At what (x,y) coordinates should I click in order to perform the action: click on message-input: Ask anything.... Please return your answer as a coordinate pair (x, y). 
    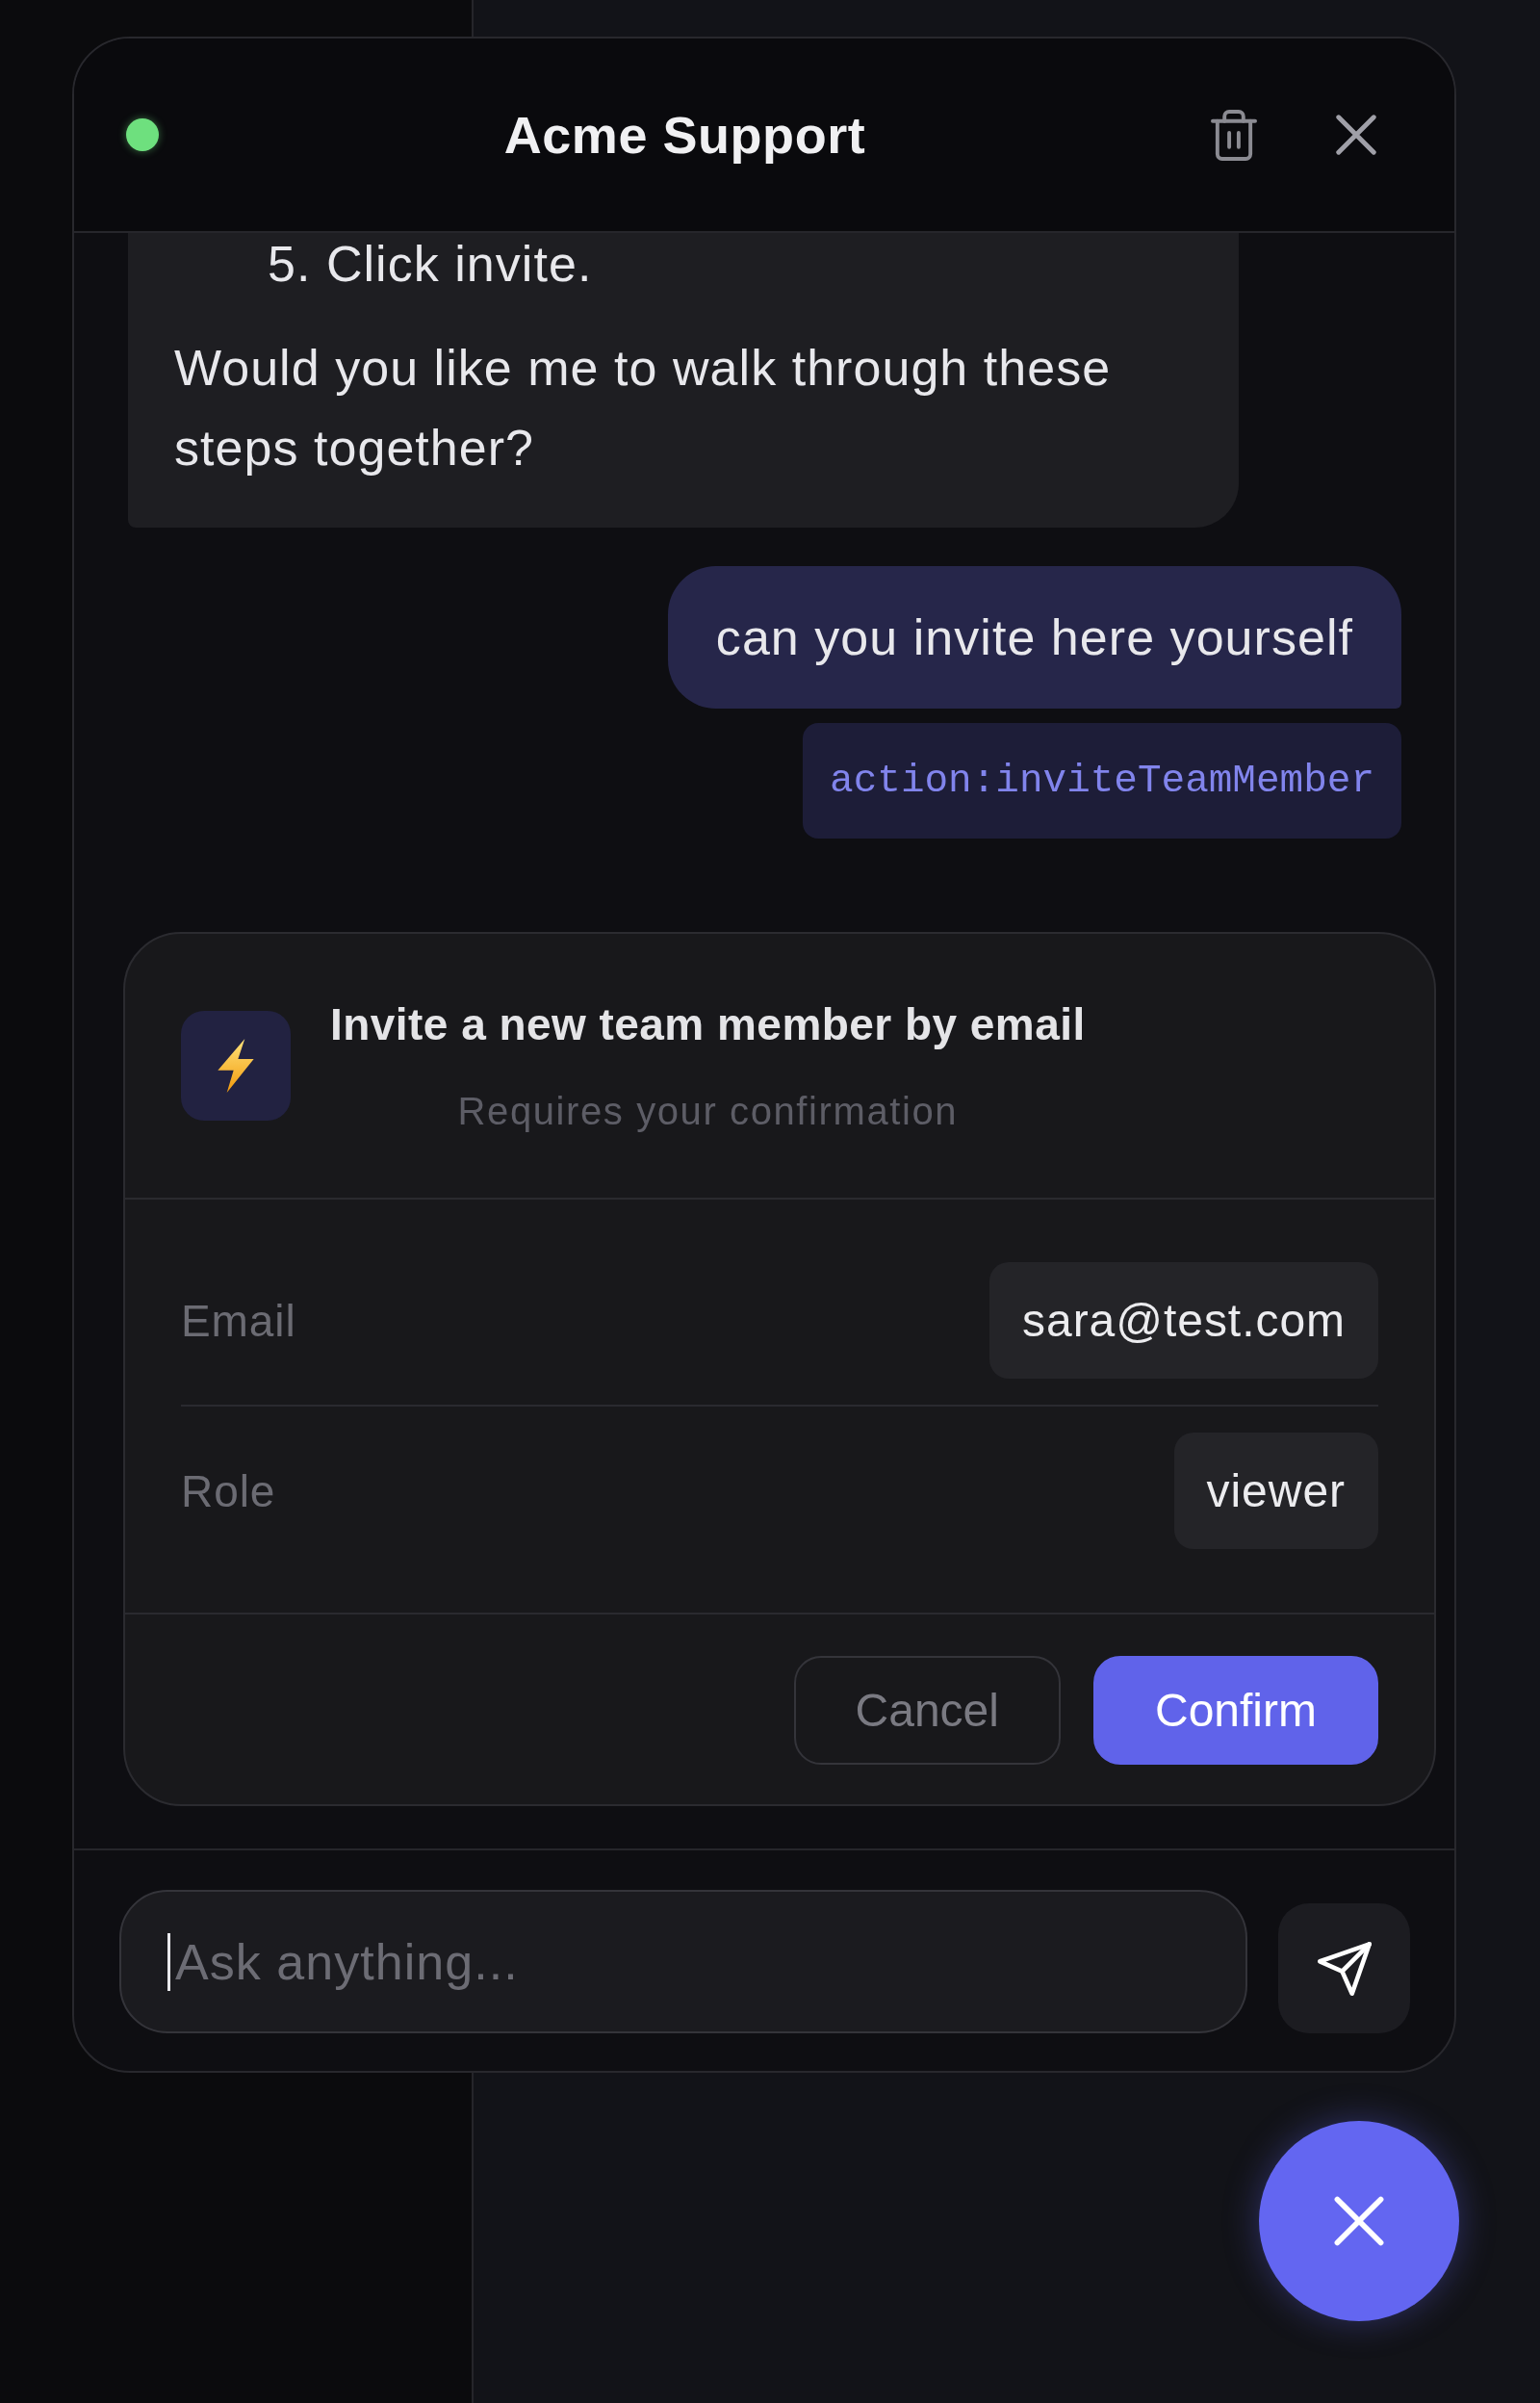
    Looking at the image, I should click on (683, 1962).